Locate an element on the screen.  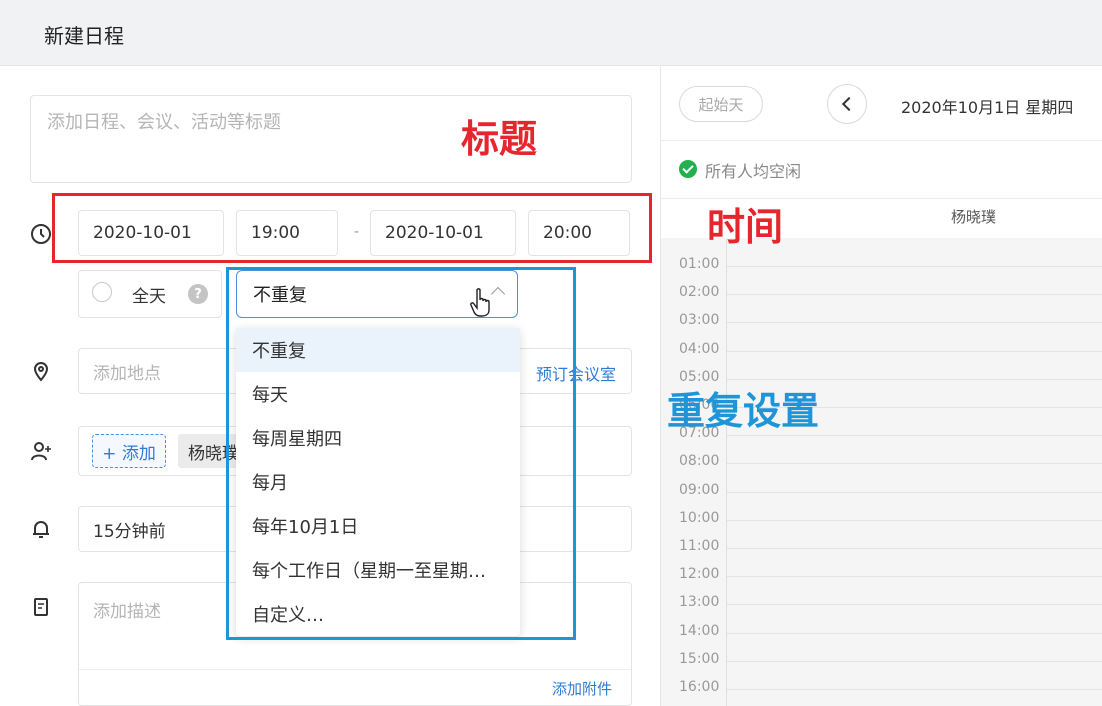
hour-label: 01:00 is located at coordinates (699, 264).